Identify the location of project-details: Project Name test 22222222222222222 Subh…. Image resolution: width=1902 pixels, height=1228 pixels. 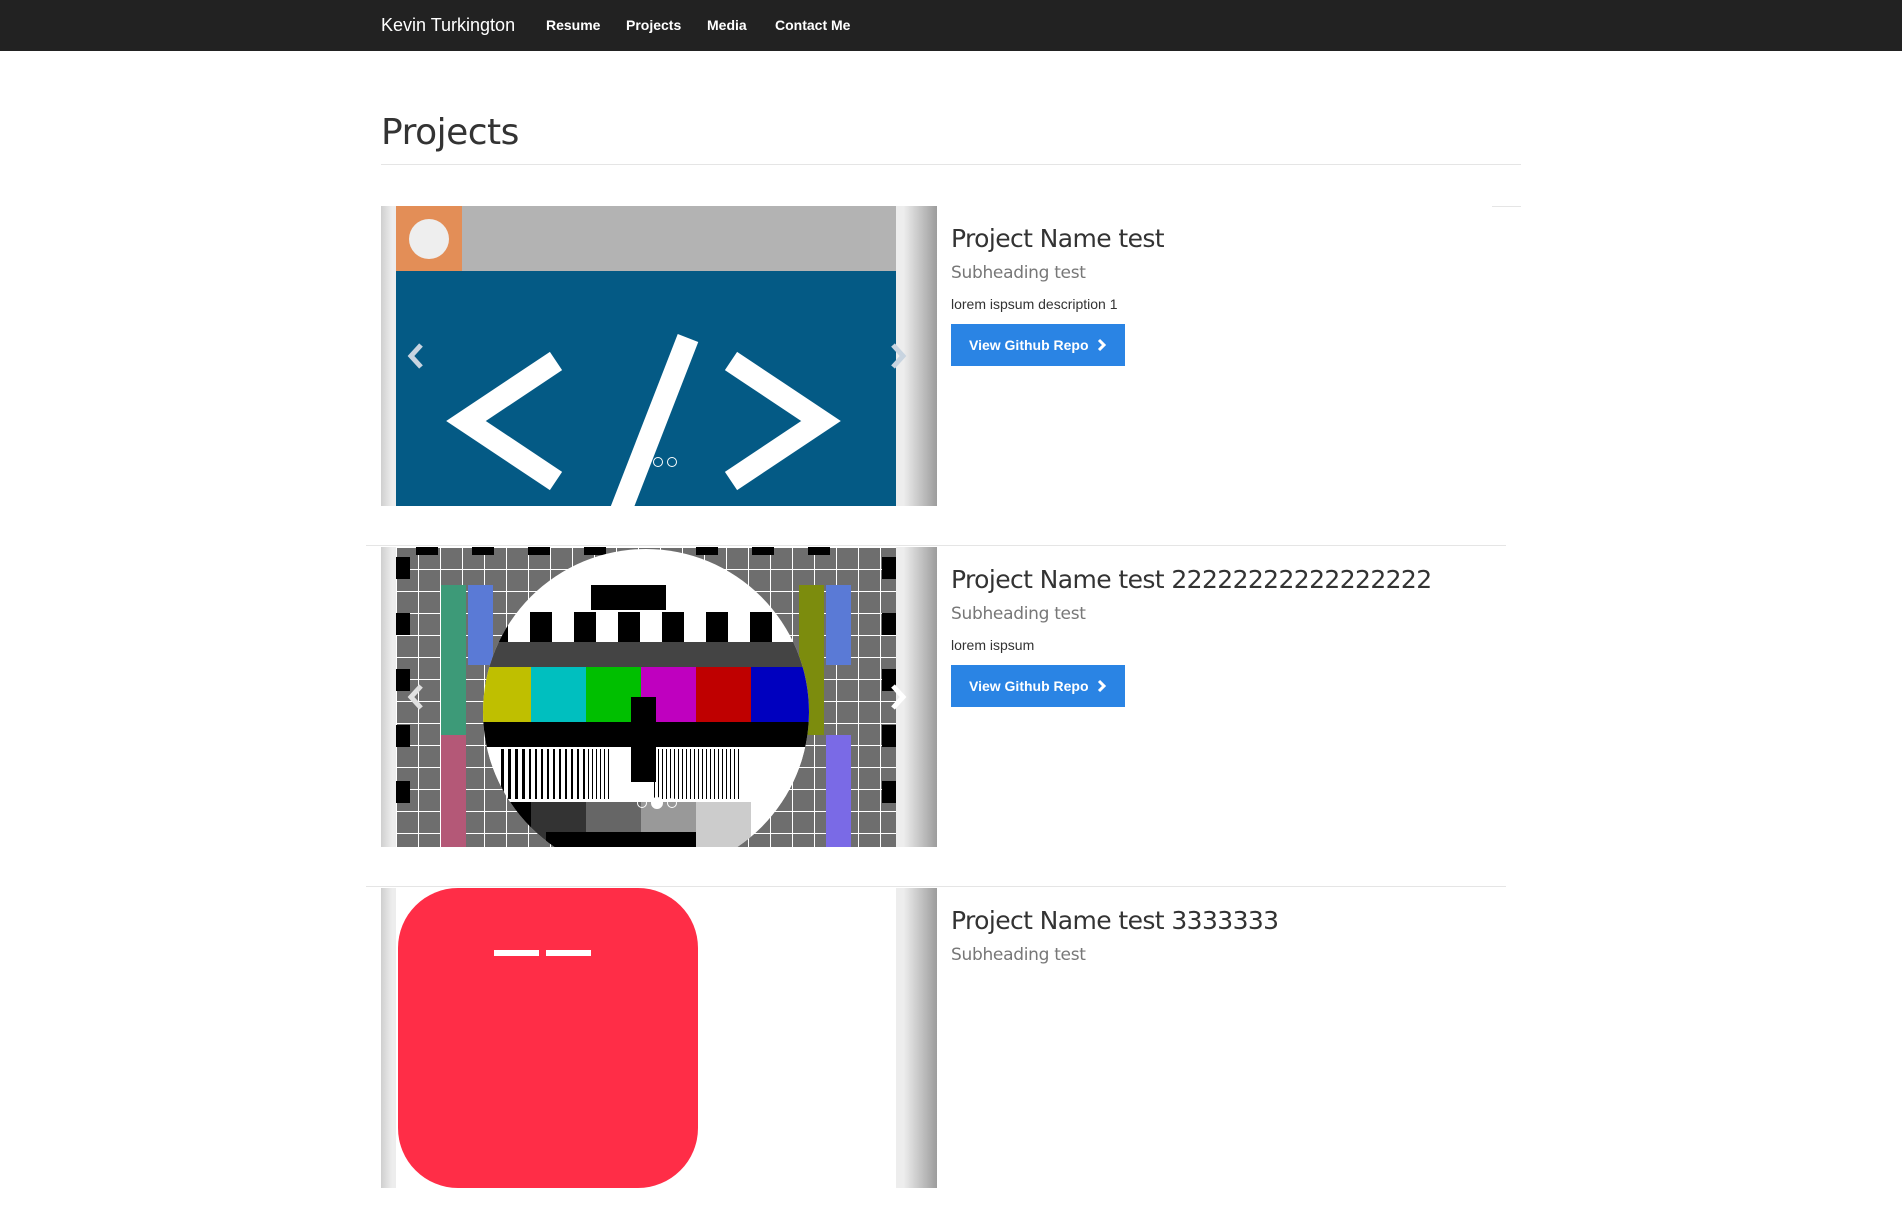
(1221, 636).